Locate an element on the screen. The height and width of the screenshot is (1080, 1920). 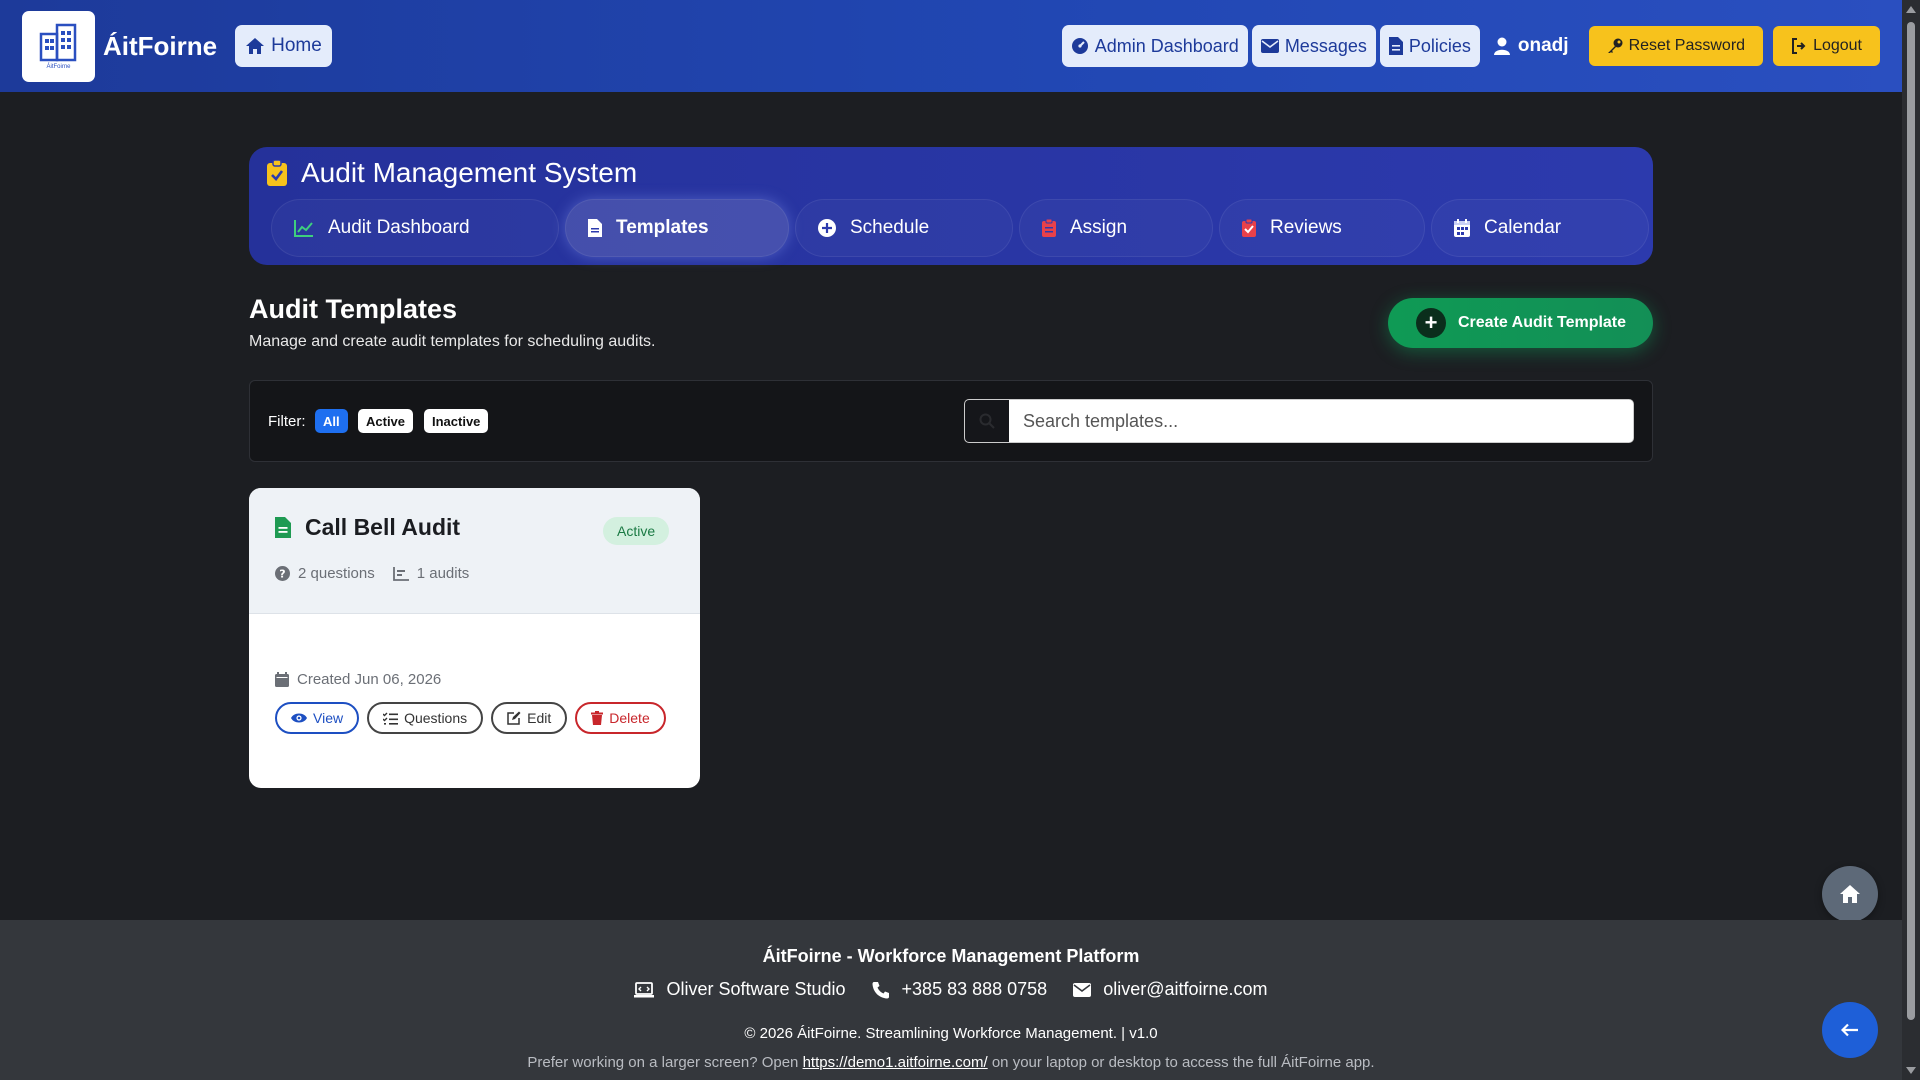
tab-schedule: Schedule is located at coordinates (904, 228).